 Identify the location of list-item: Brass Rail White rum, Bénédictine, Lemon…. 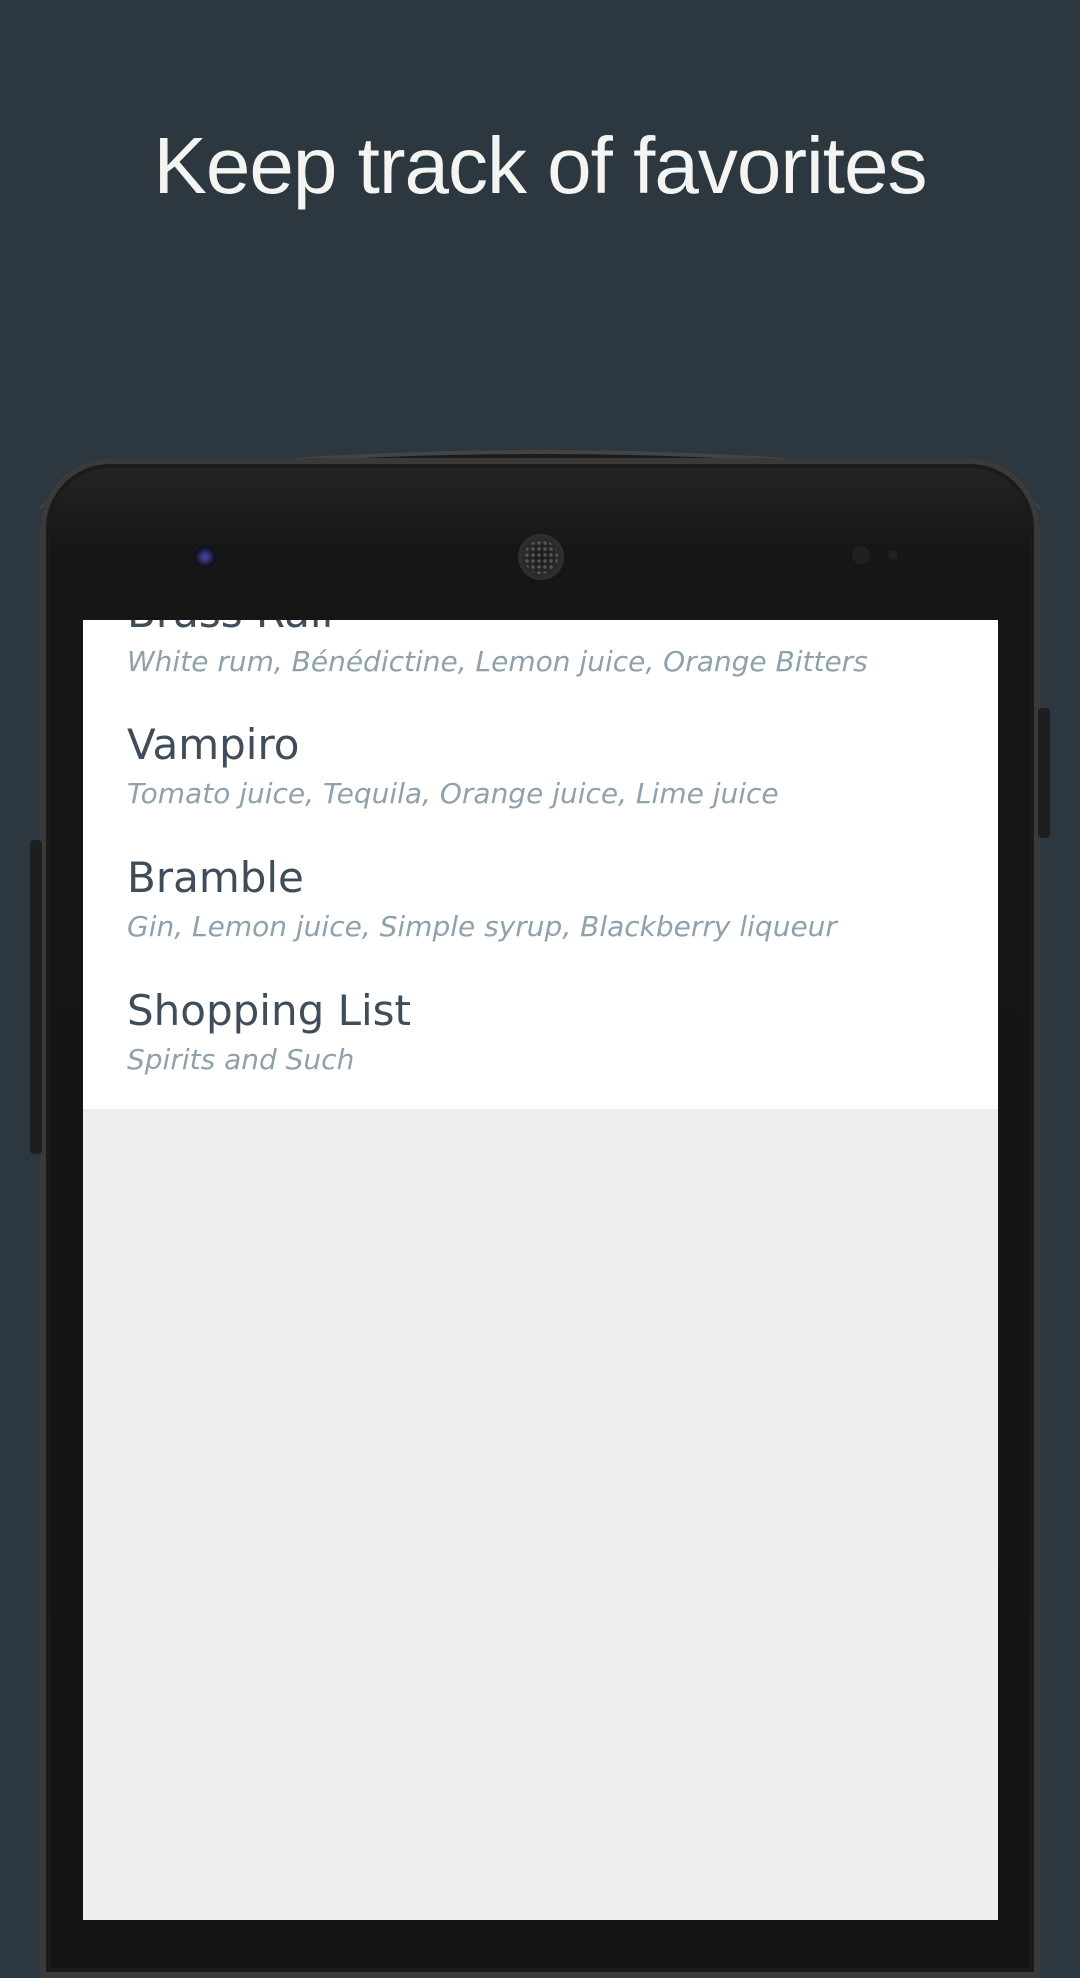
(557, 650).